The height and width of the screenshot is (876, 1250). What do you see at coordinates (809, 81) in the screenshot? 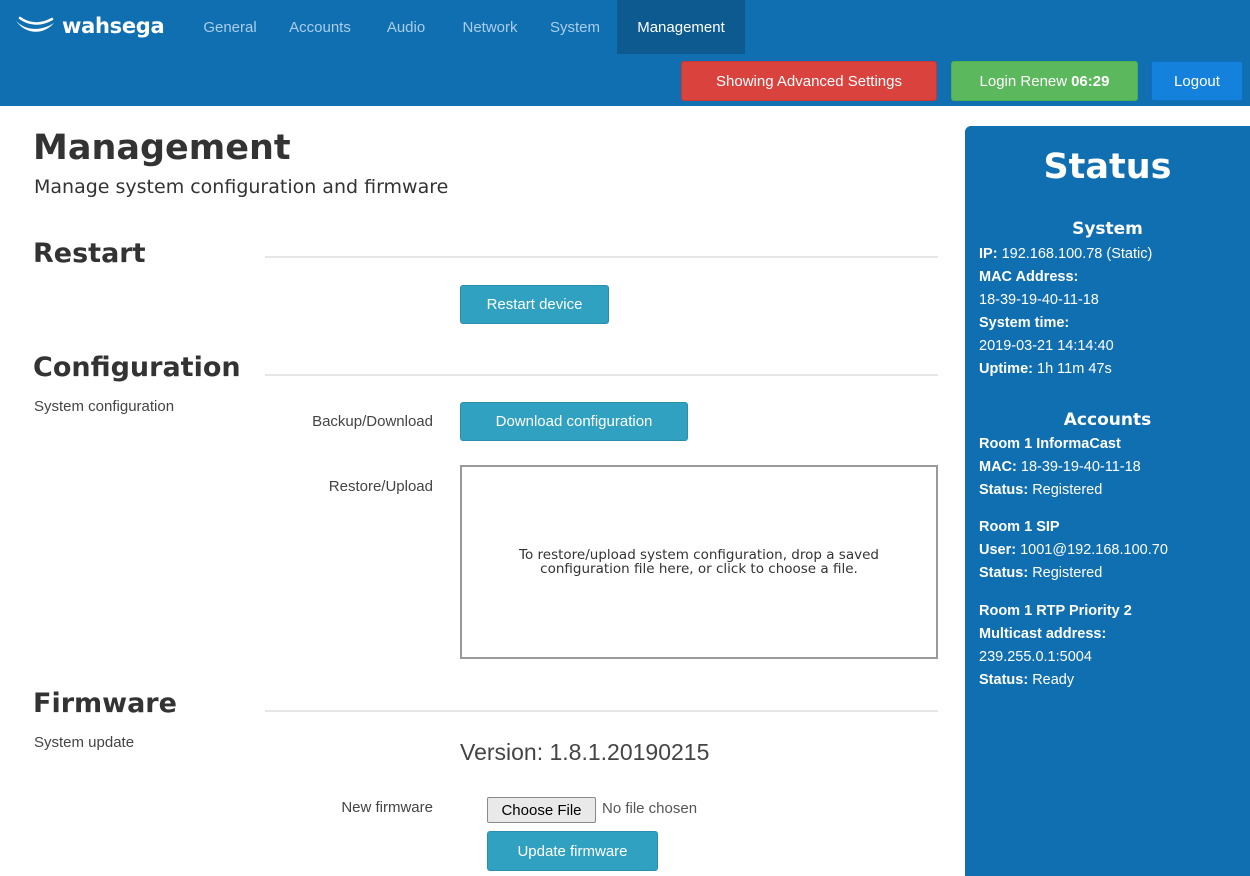
I see `advanced-settings-button: Showing Advanced Settings` at bounding box center [809, 81].